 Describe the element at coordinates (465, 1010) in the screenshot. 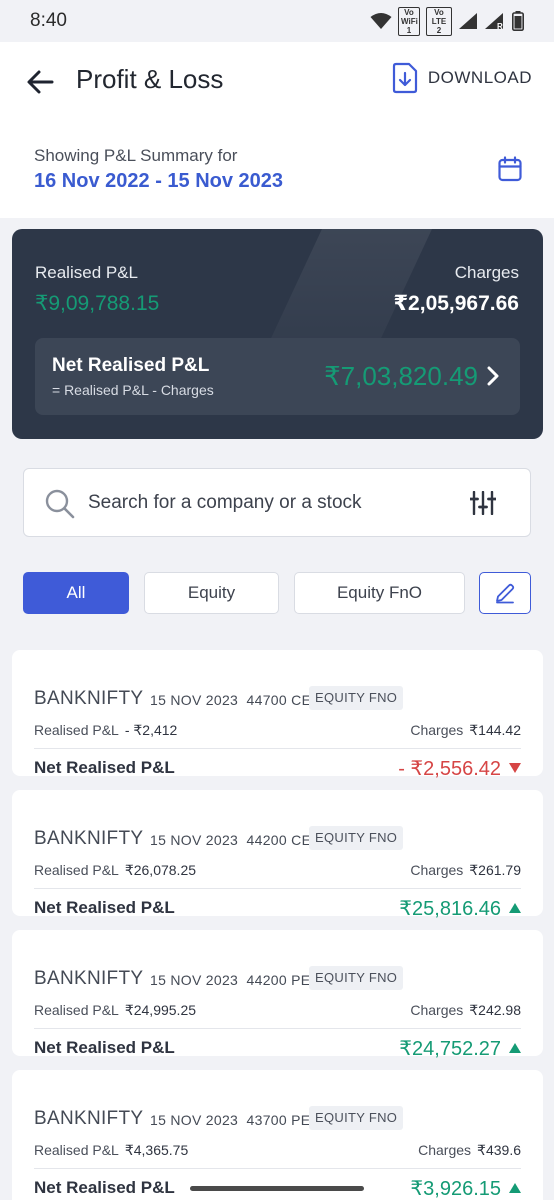

I see `trade-charges: Charges ₹242.98` at that location.